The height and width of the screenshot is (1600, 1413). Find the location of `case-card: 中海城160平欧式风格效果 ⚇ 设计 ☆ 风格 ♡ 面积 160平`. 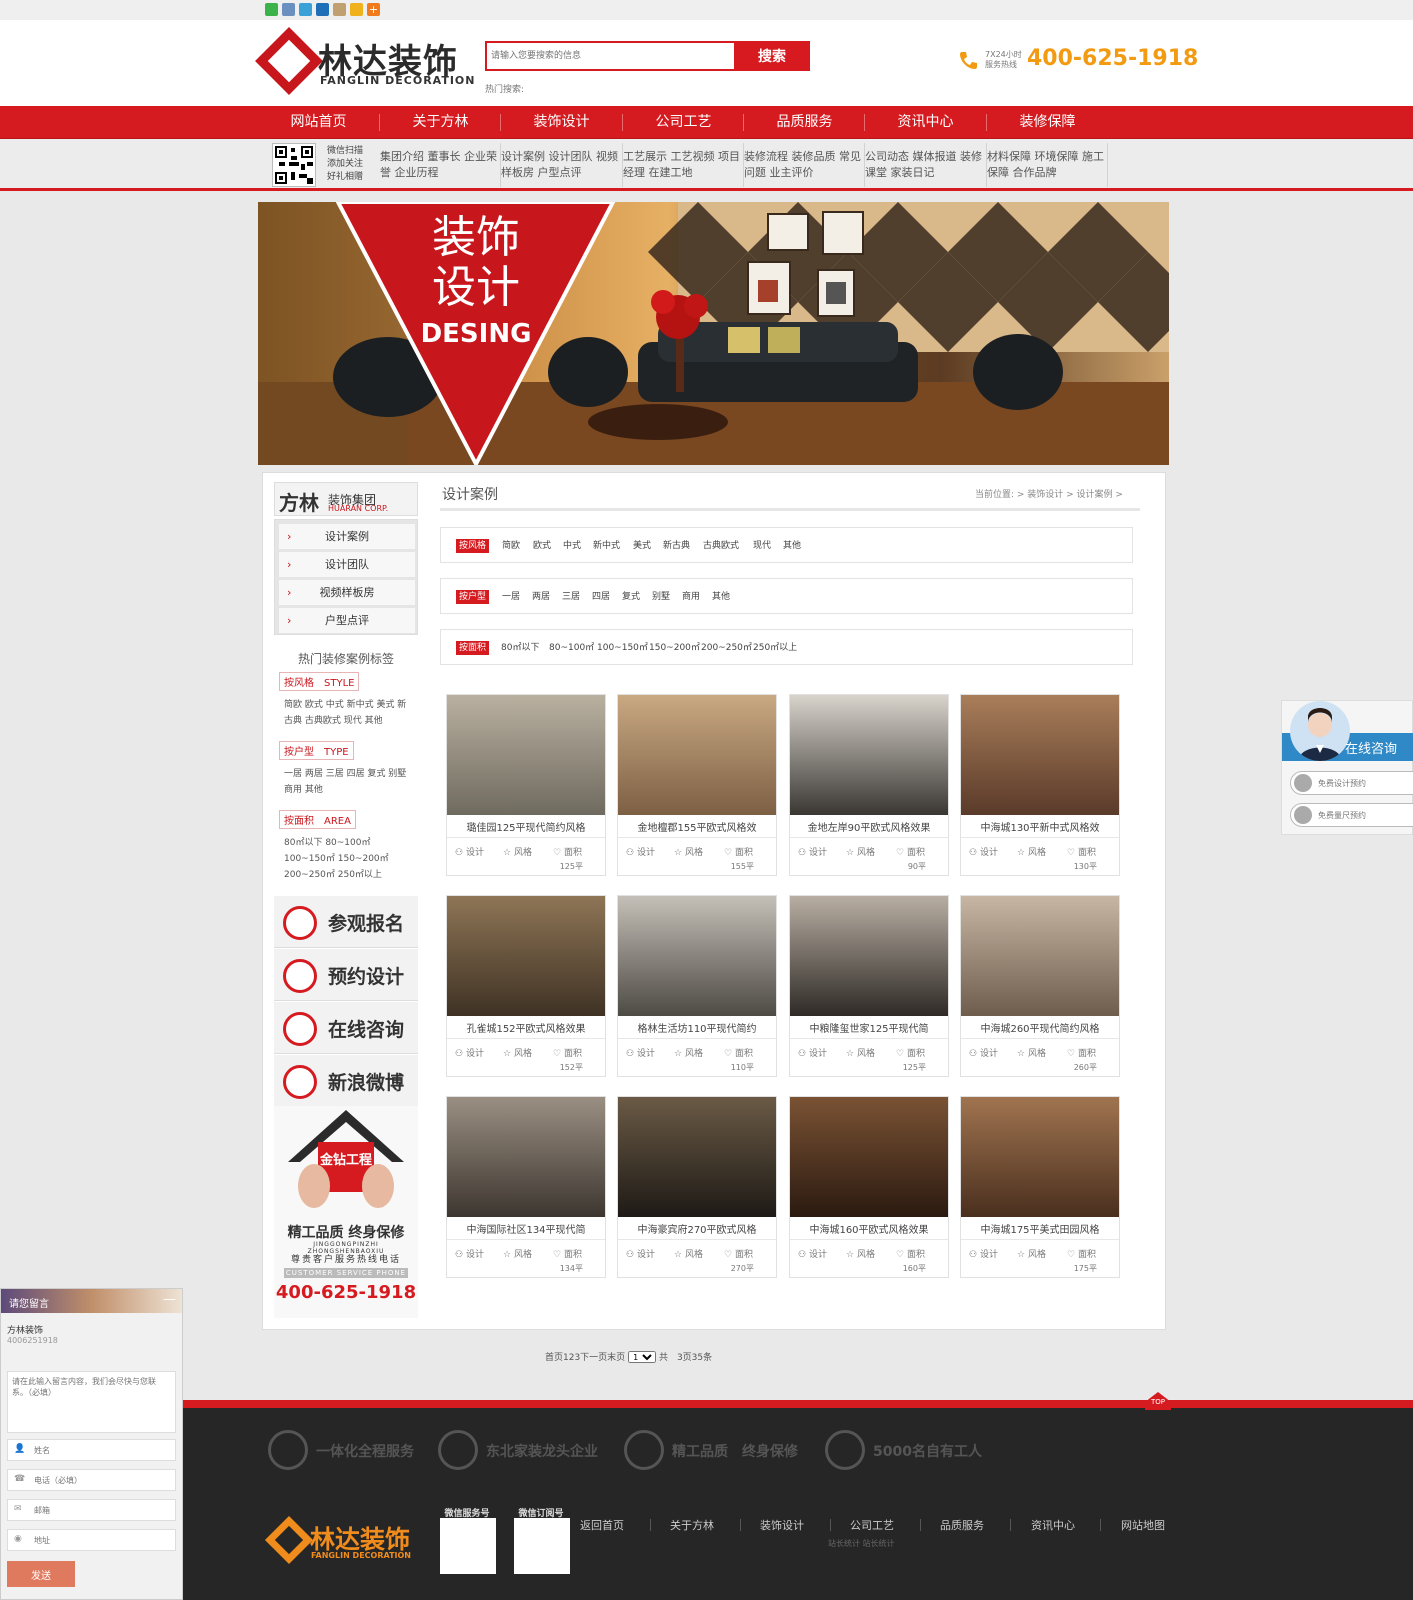

case-card: 中海城160平欧式风格效果 ⚇ 设计 ☆ 风格 ♡ 面积 160平 is located at coordinates (869, 1187).